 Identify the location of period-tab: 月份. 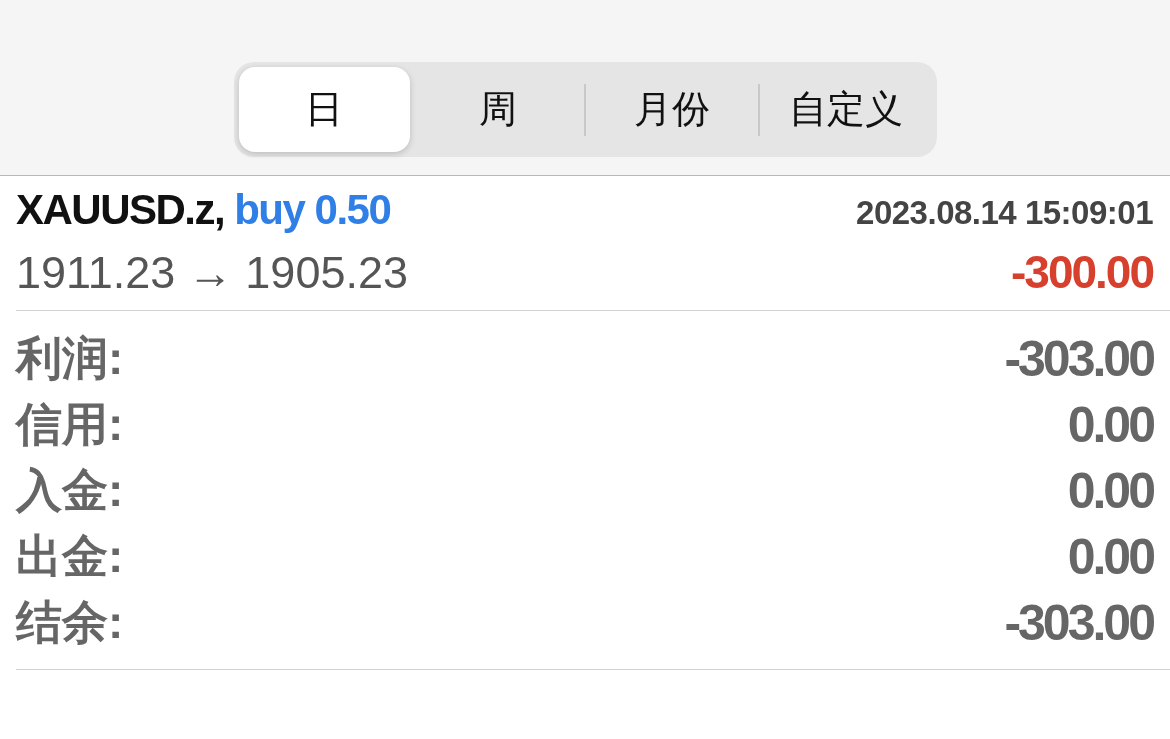
(672, 109).